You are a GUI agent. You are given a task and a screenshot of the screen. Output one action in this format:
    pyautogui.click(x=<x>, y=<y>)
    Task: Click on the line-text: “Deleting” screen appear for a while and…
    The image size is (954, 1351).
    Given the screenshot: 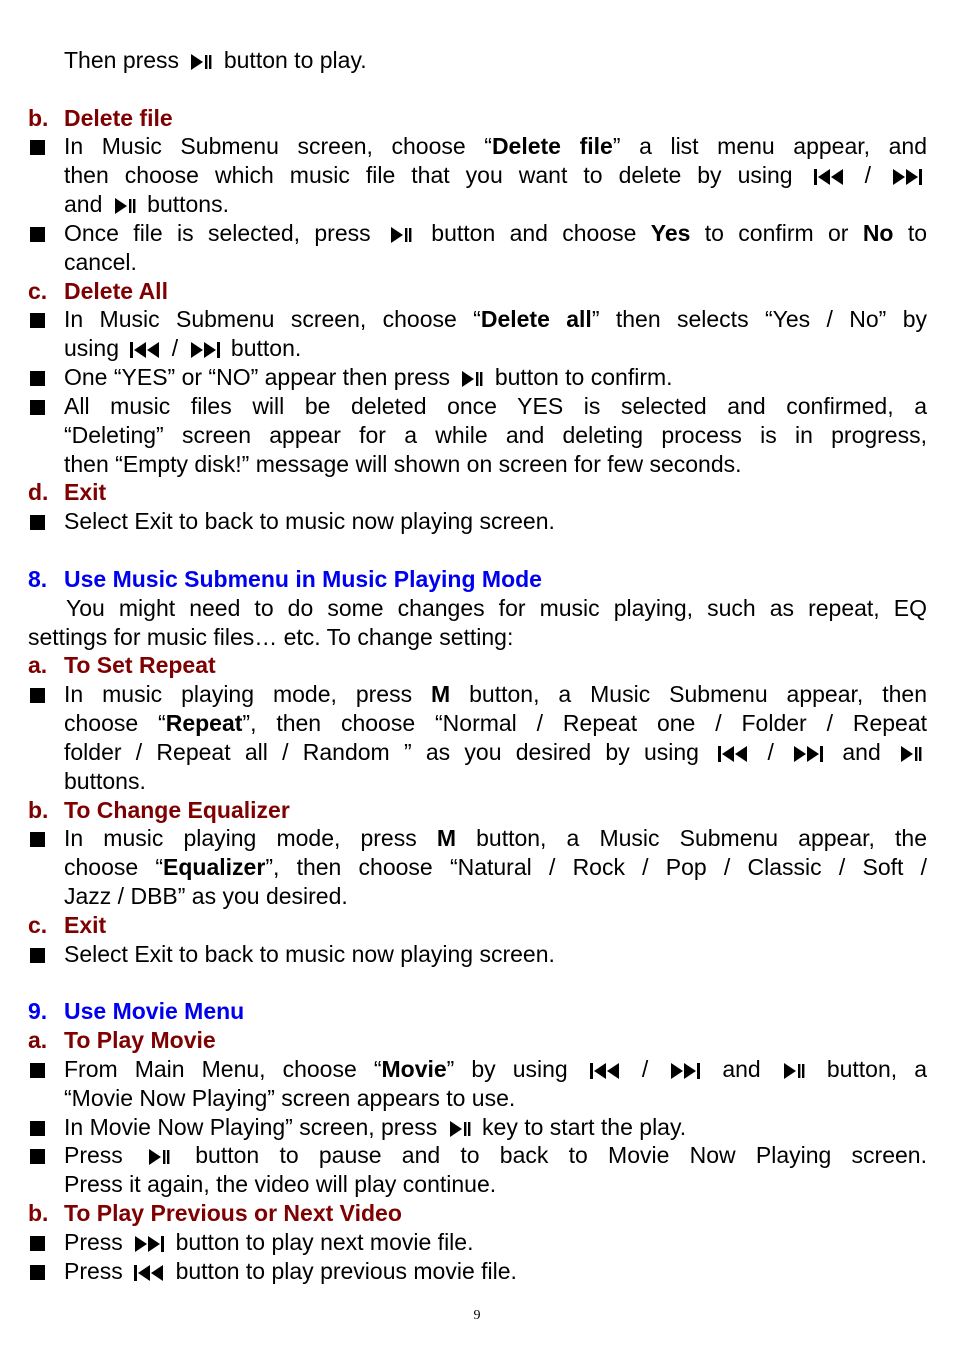 What is the action you would take?
    pyautogui.click(x=495, y=435)
    